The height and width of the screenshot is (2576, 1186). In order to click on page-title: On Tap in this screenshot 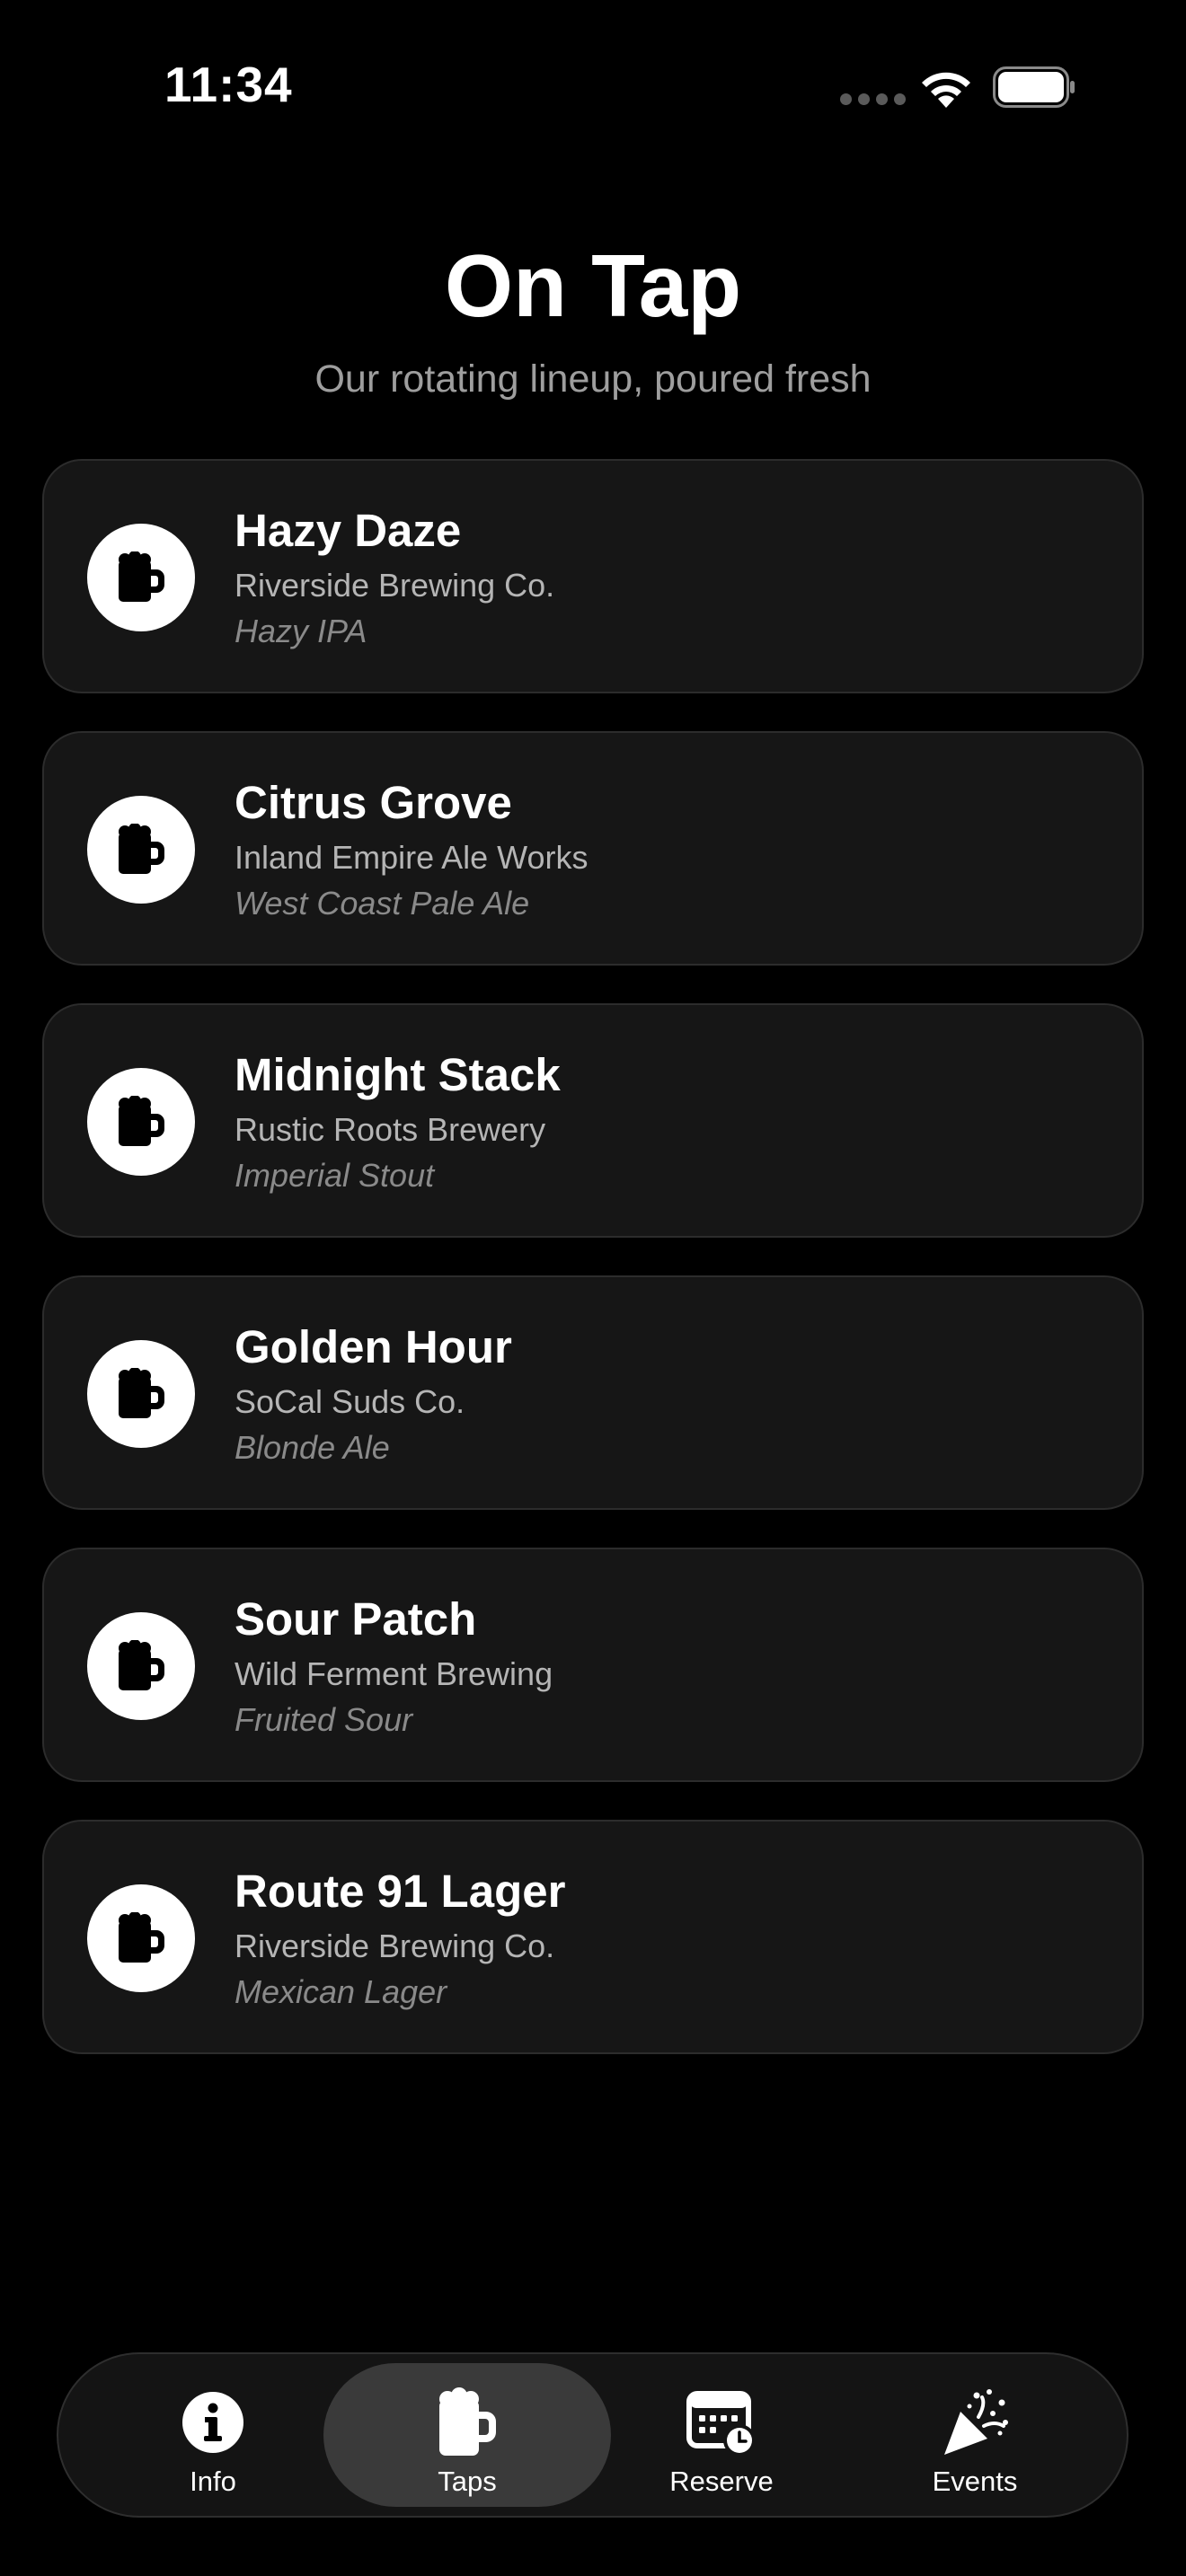, I will do `click(593, 285)`.